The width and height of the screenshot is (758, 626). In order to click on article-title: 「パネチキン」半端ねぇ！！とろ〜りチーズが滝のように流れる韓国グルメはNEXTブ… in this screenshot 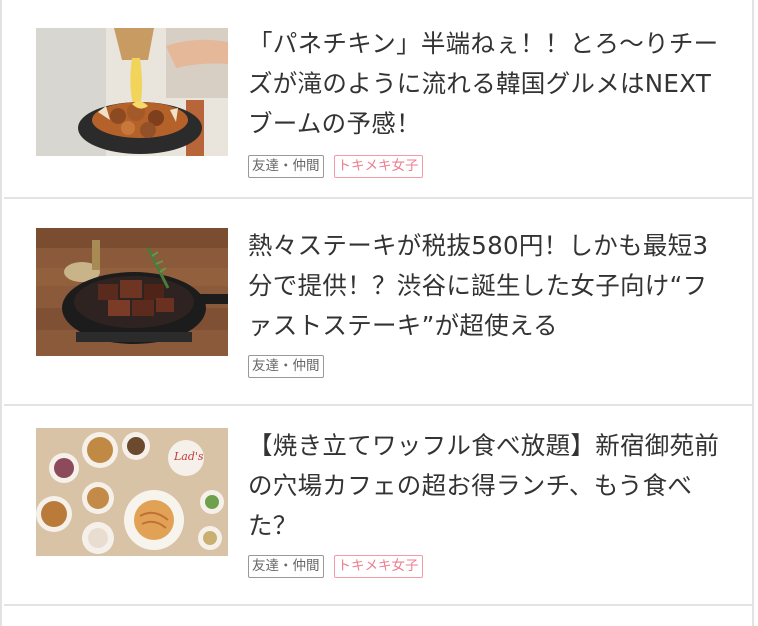, I will do `click(488, 84)`.